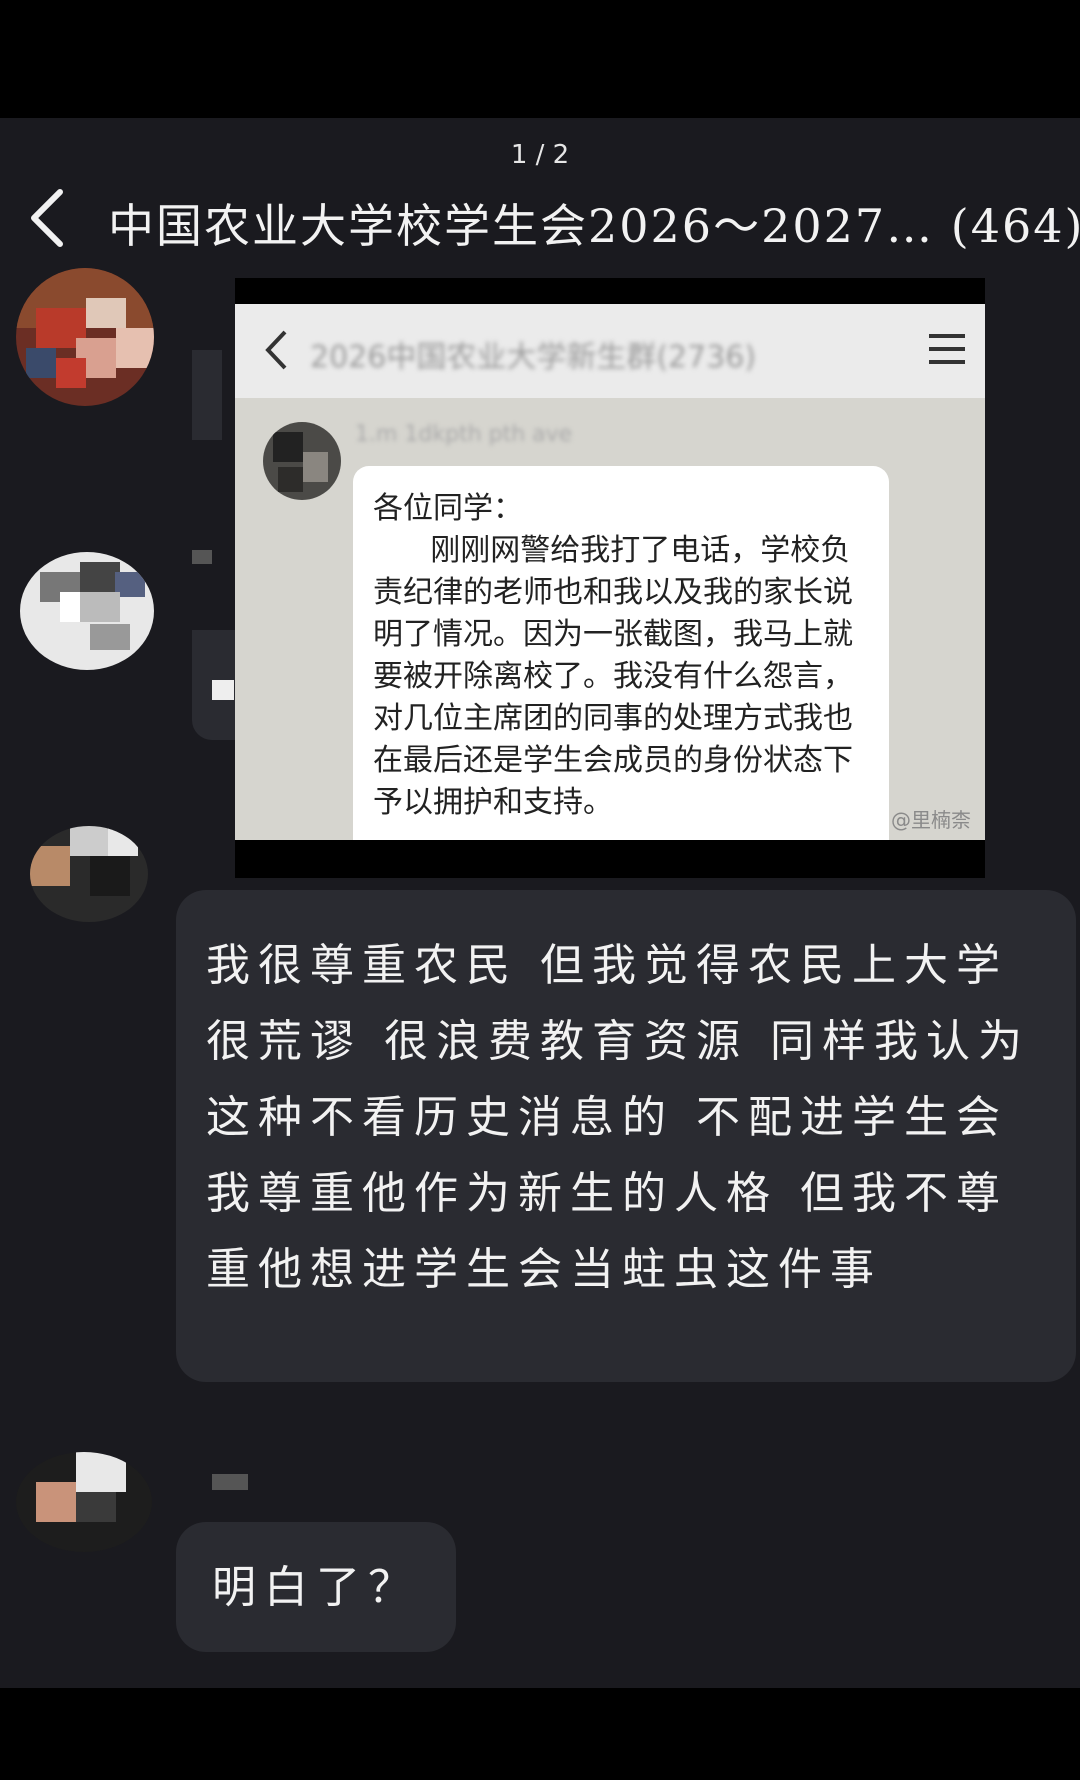 The width and height of the screenshot is (1080, 1780). Describe the element at coordinates (540, 155) in the screenshot. I see `page-indicator: 1 / 2` at that location.